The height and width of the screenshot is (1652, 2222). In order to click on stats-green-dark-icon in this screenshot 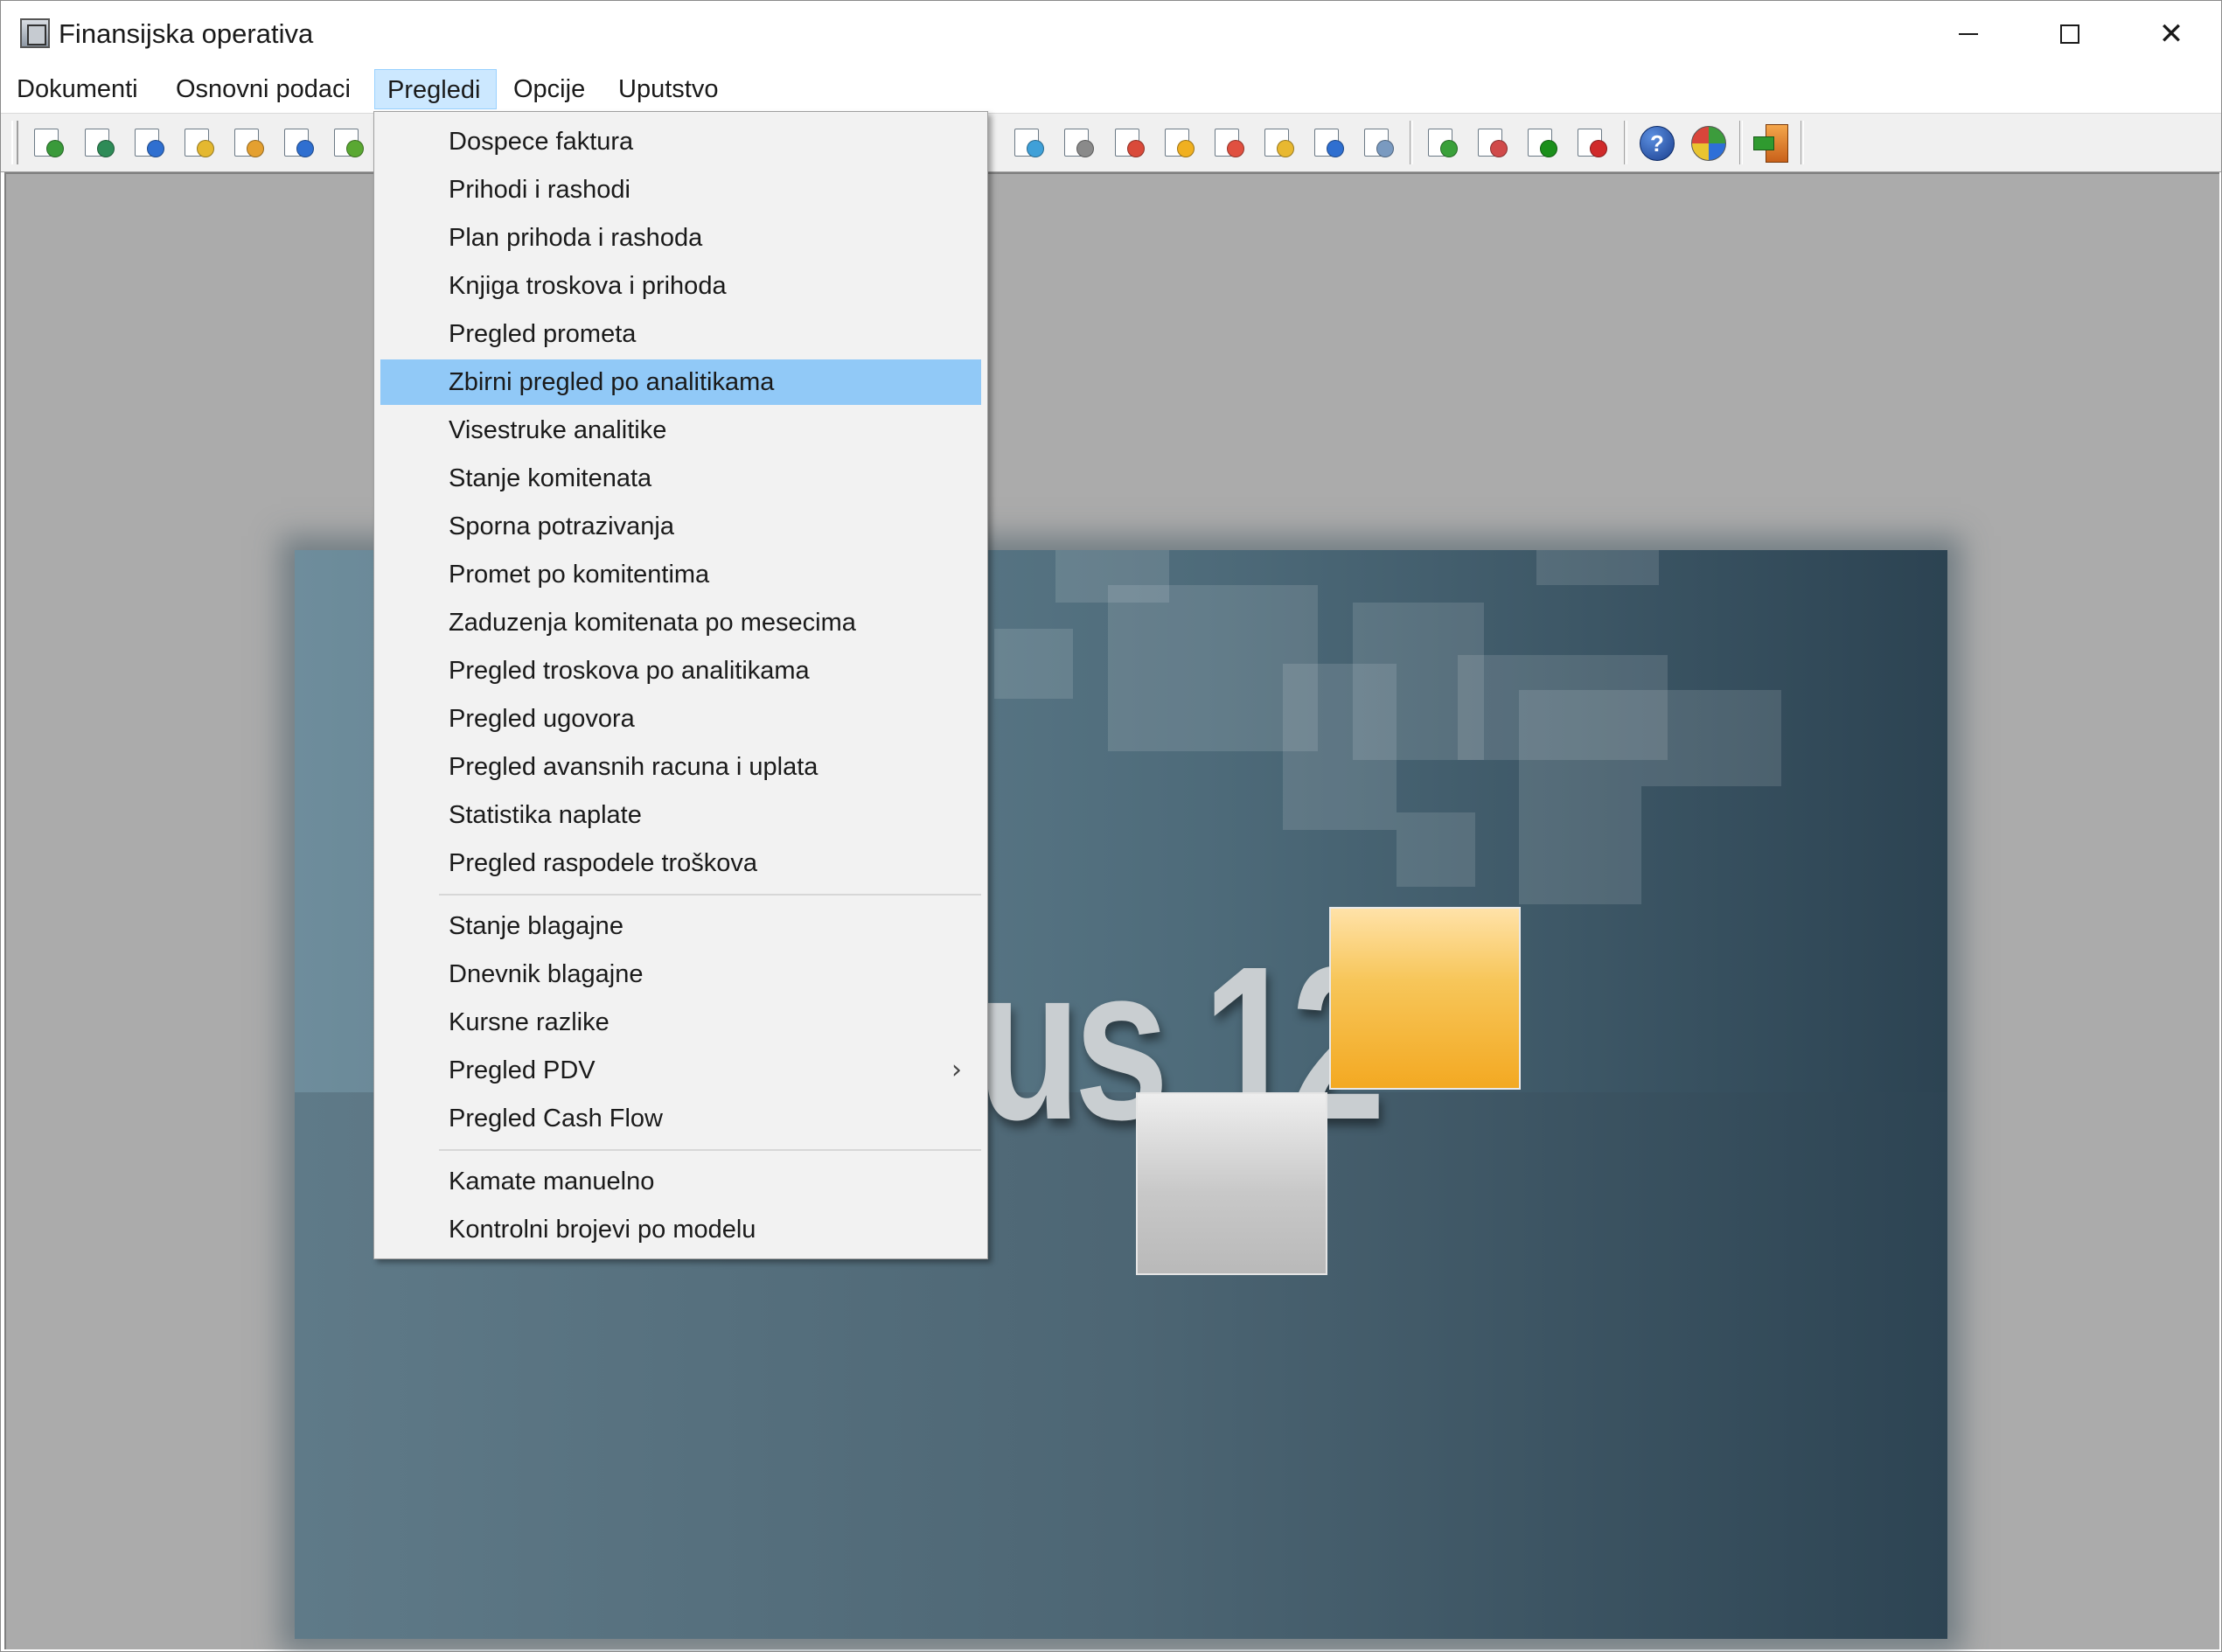, I will do `click(1541, 142)`.